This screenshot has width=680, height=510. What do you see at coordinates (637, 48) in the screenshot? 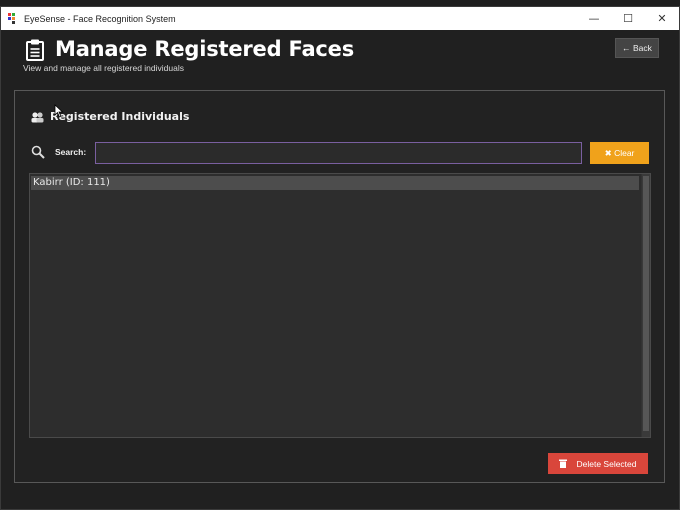
I see `back-button: ← Back` at bounding box center [637, 48].